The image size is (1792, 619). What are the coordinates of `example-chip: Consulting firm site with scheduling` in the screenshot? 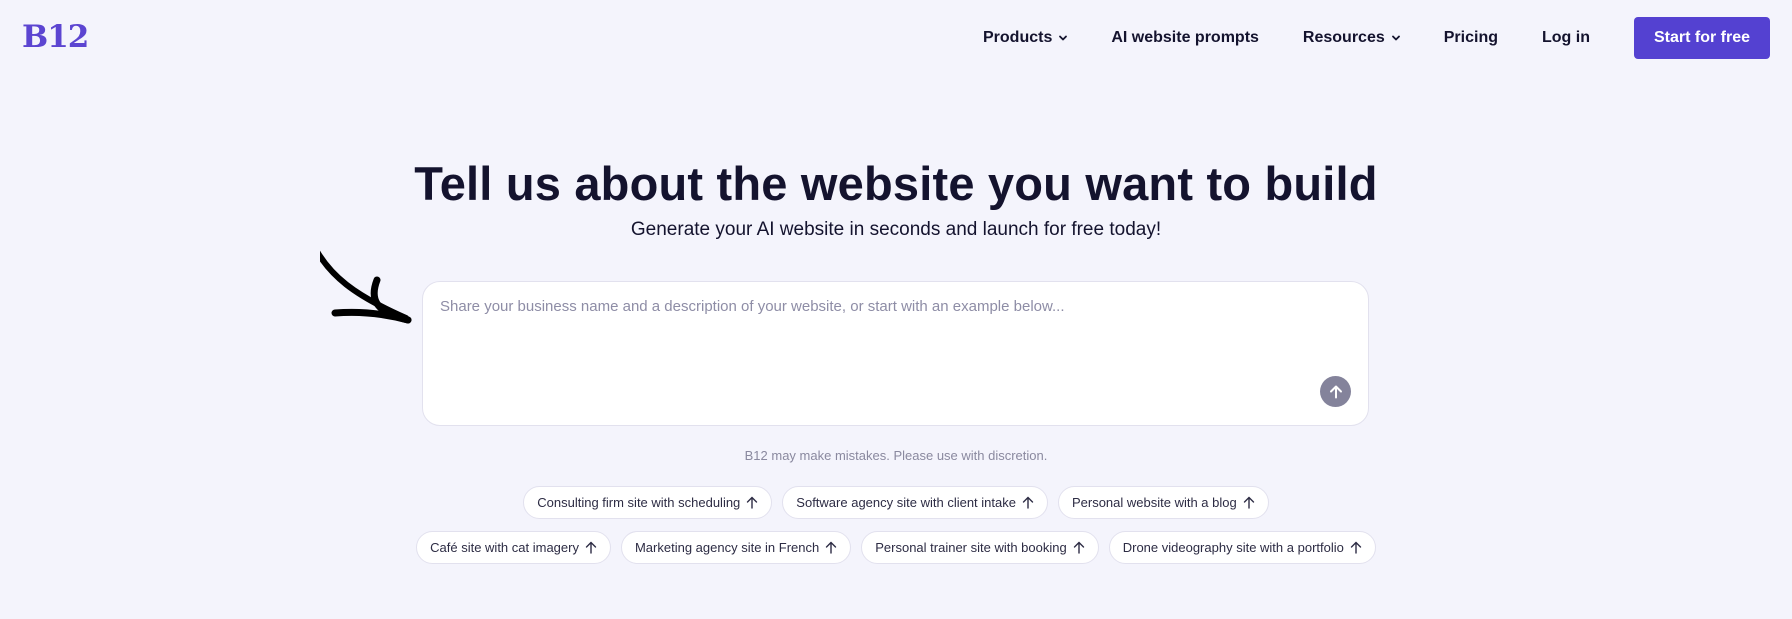 It's located at (648, 502).